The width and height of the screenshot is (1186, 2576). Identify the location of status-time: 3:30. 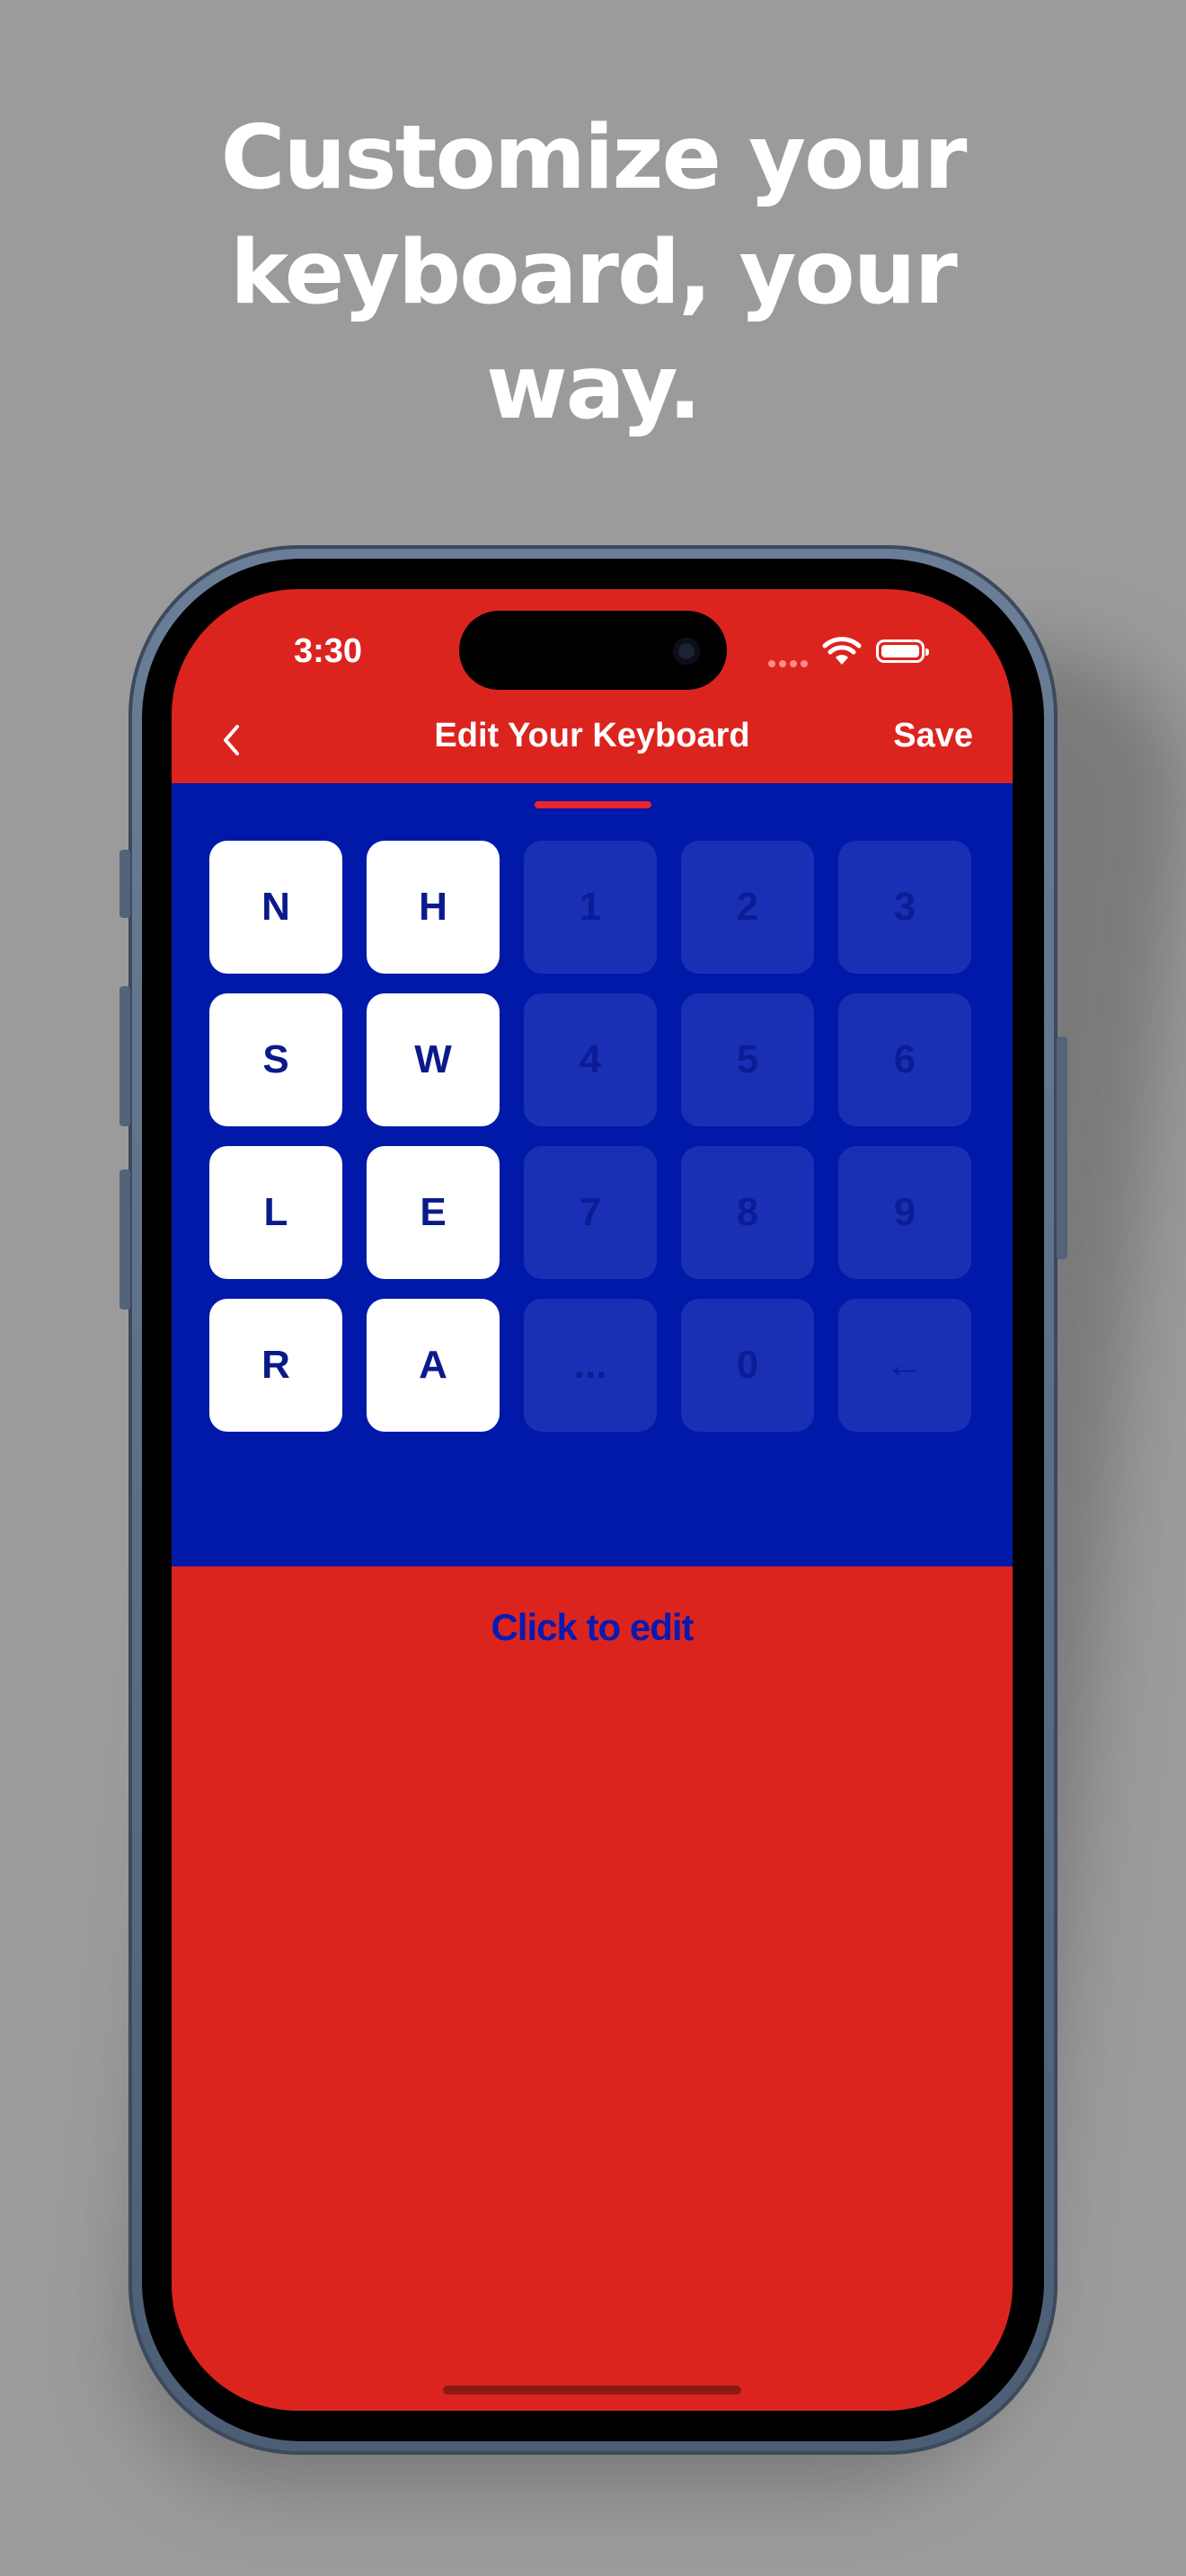
(328, 651).